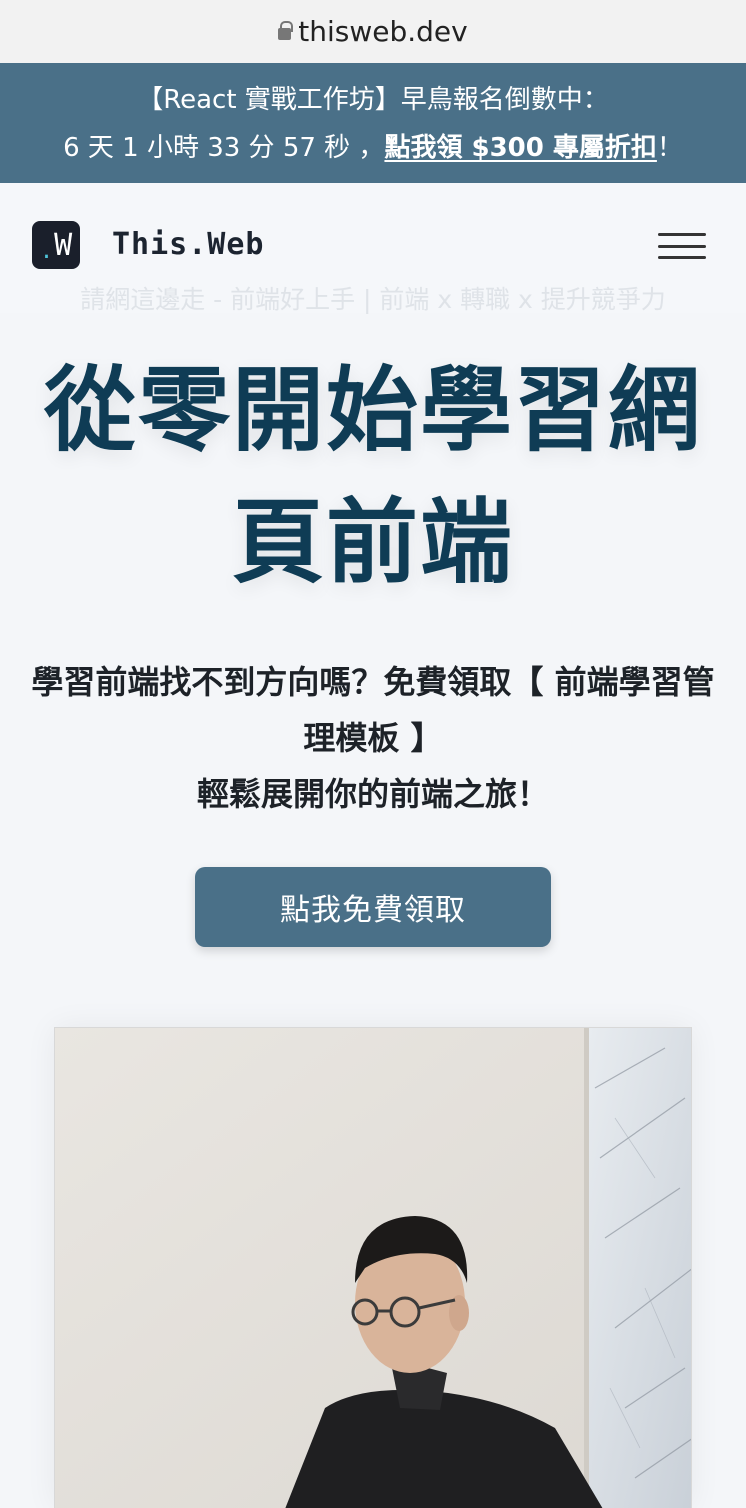  I want to click on hero-subtitle: 學習前端找不到方向嗎？免費領取【 前端學習管理模板 】 輕鬆展開你的前端之旅！, so click(373, 738).